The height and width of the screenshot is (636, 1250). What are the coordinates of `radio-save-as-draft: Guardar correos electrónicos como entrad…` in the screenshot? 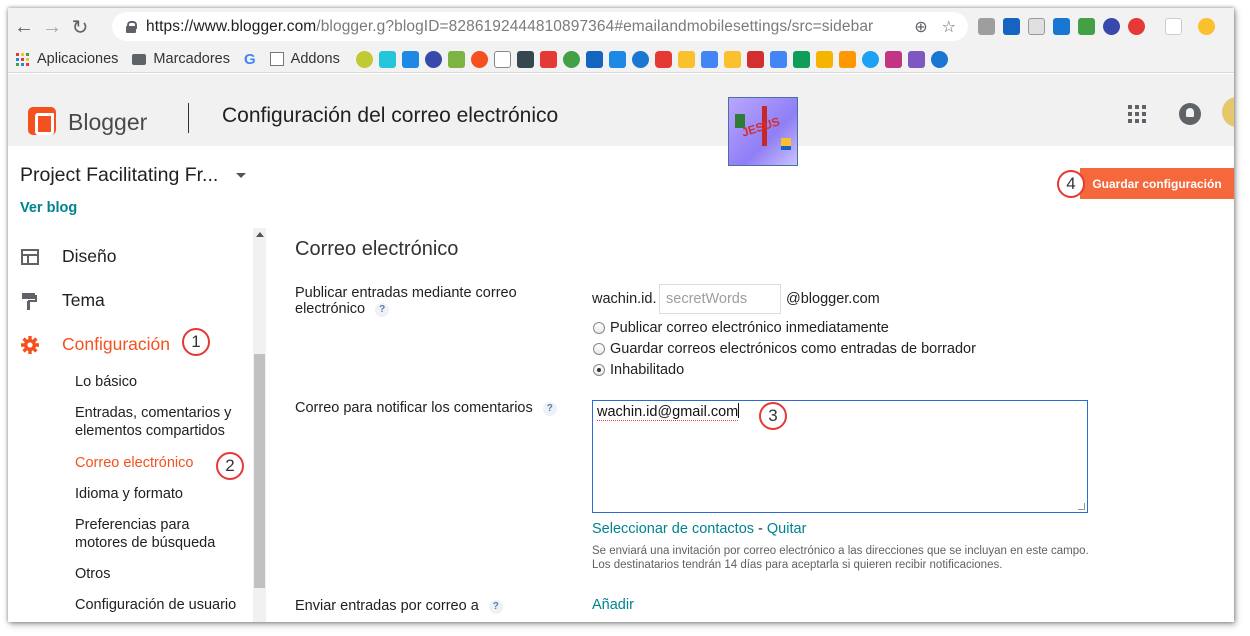 It's located at (784, 349).